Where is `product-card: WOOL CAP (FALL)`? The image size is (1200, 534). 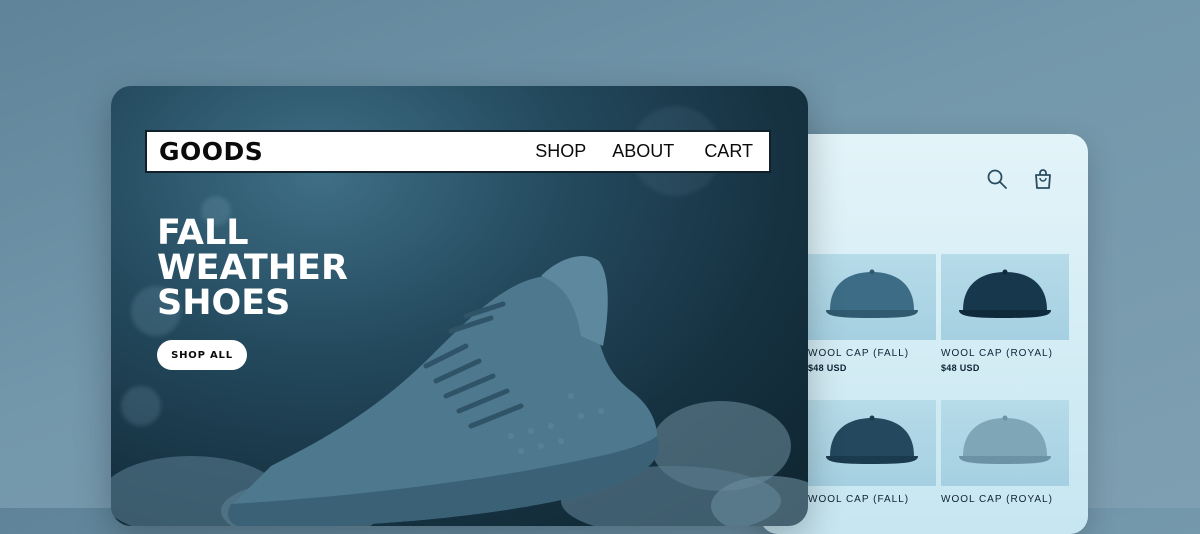
product-card: WOOL CAP (FALL) is located at coordinates (872, 452).